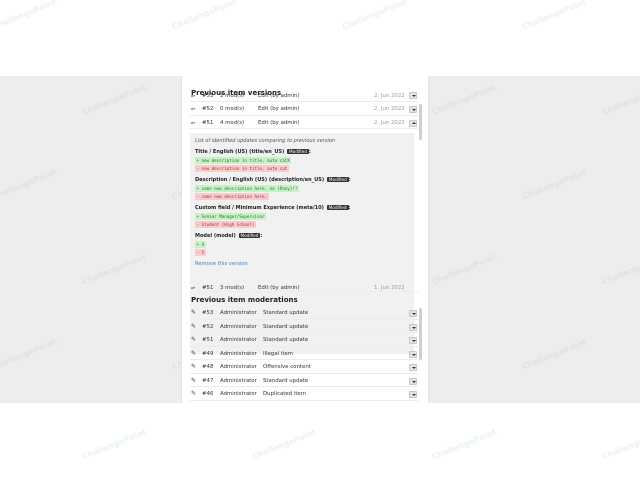  Describe the element at coordinates (208, 394) in the screenshot. I see `moderation-id: #46` at that location.